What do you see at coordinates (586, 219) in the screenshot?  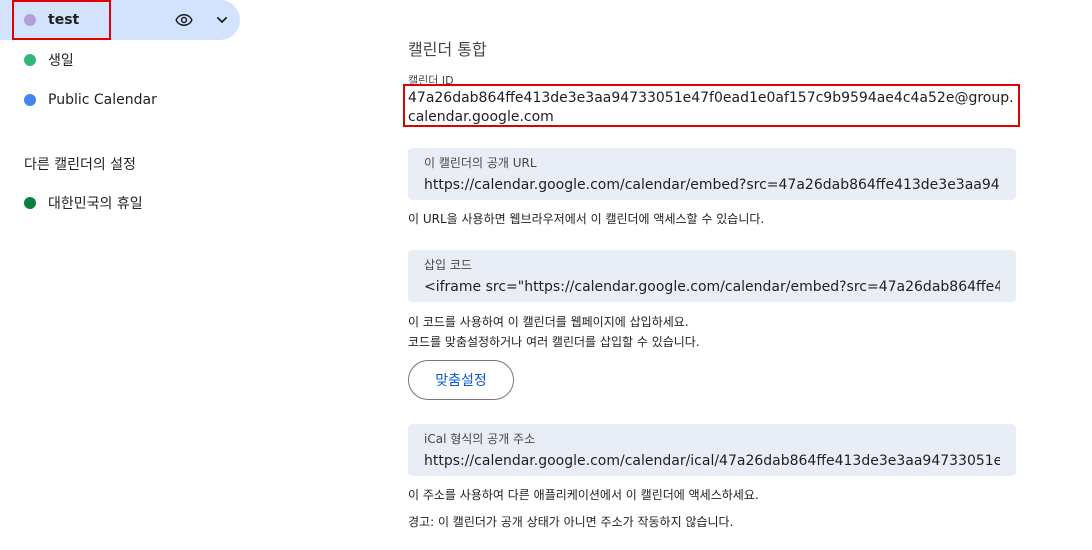 I see `public-url-help: 이 URL을 사용하면 웹브라우저에서 이 캘린더에 액세스할 수 있습니다.` at bounding box center [586, 219].